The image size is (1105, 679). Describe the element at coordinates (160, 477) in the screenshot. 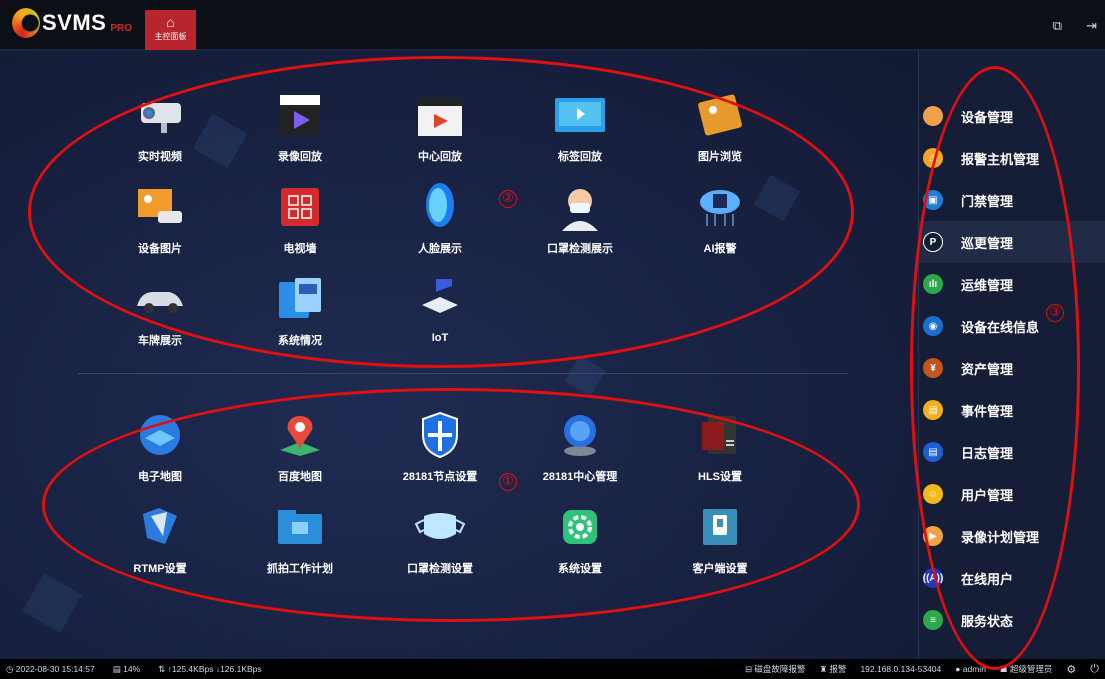

I see `app-tile-label: 电子地图` at that location.